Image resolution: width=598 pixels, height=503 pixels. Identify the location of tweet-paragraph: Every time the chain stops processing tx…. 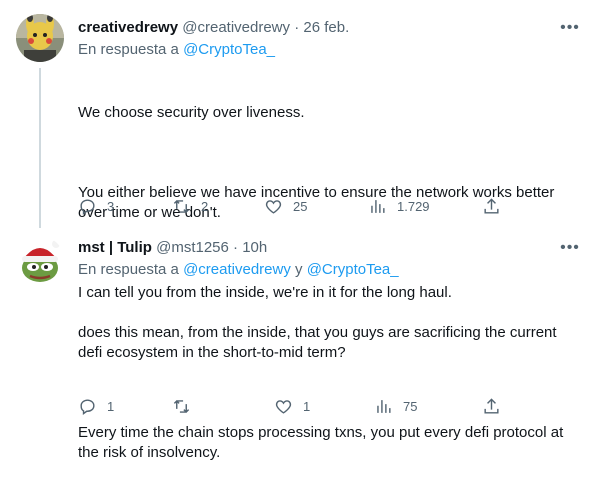
(323, 442).